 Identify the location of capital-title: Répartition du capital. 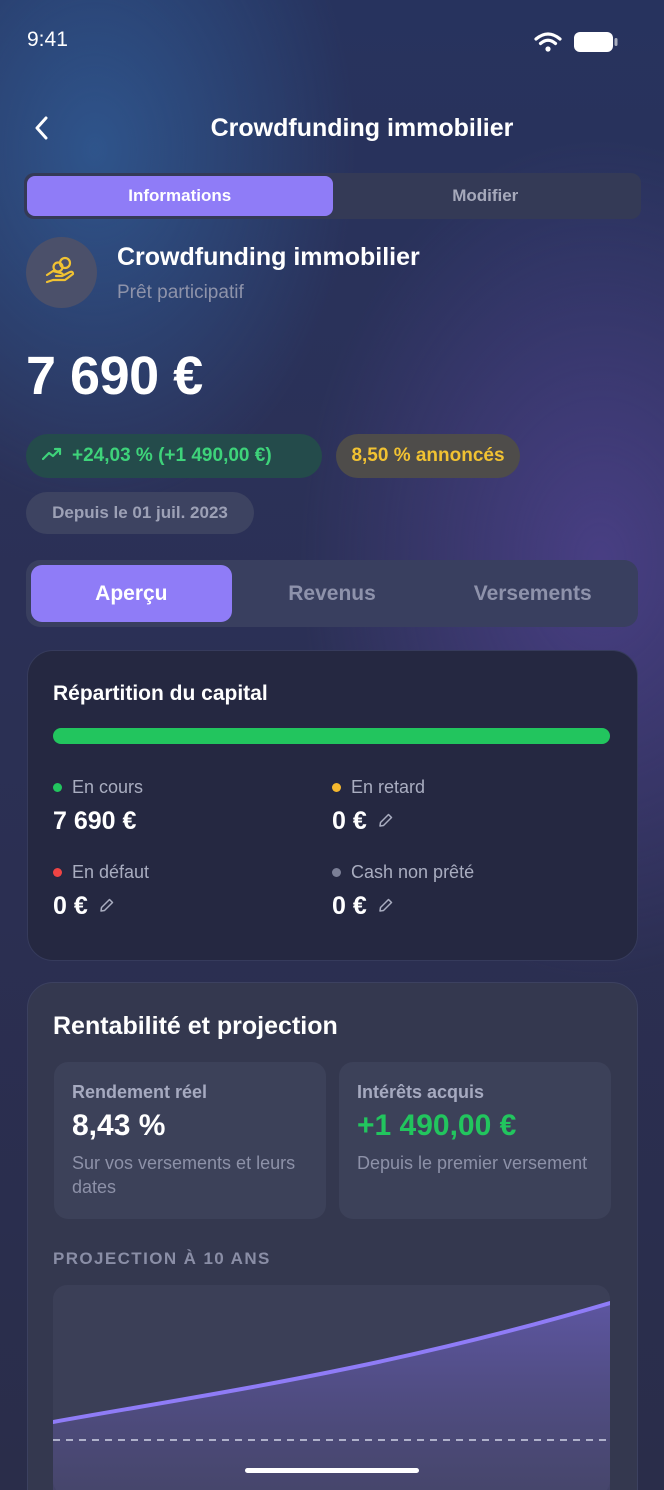
(160, 693).